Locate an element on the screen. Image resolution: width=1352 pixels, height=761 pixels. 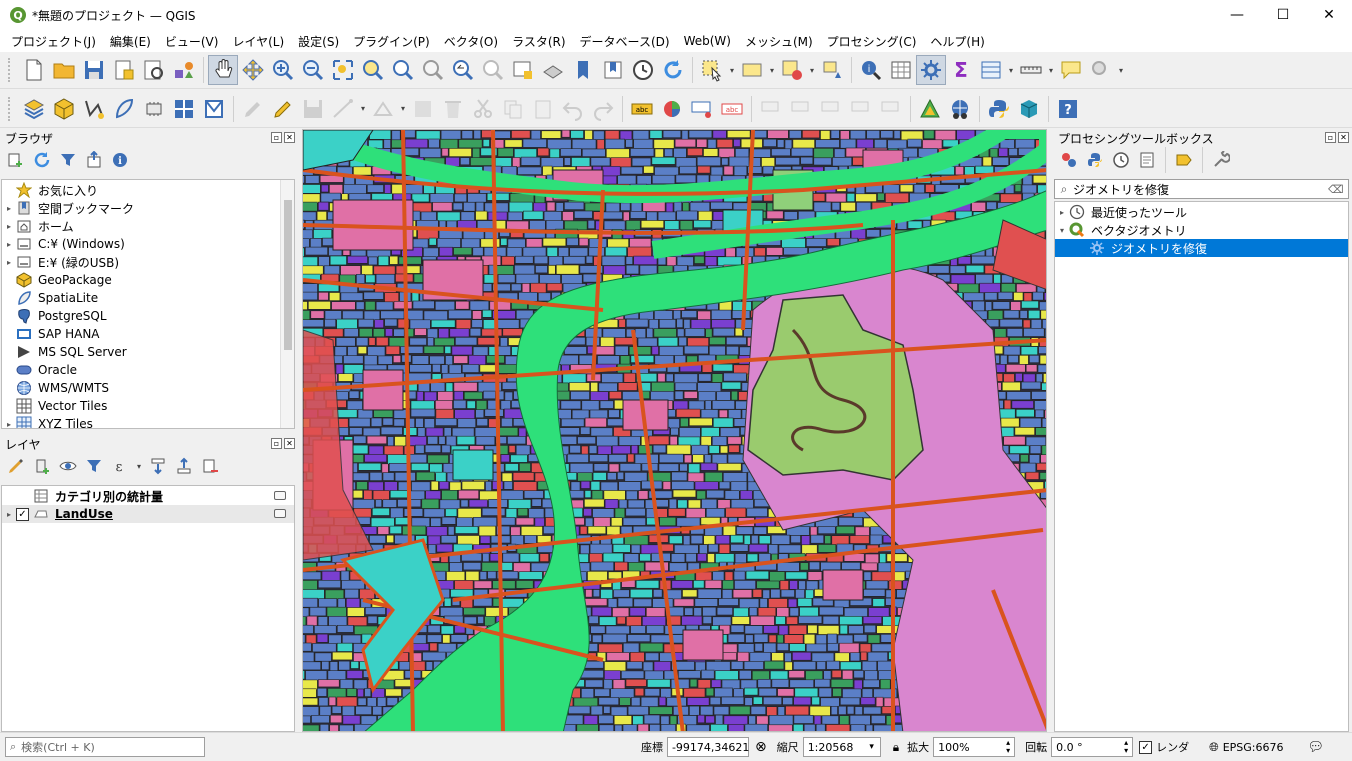
rotation-field: 0.0 ° ▴ ▾ is located at coordinates (1092, 747).